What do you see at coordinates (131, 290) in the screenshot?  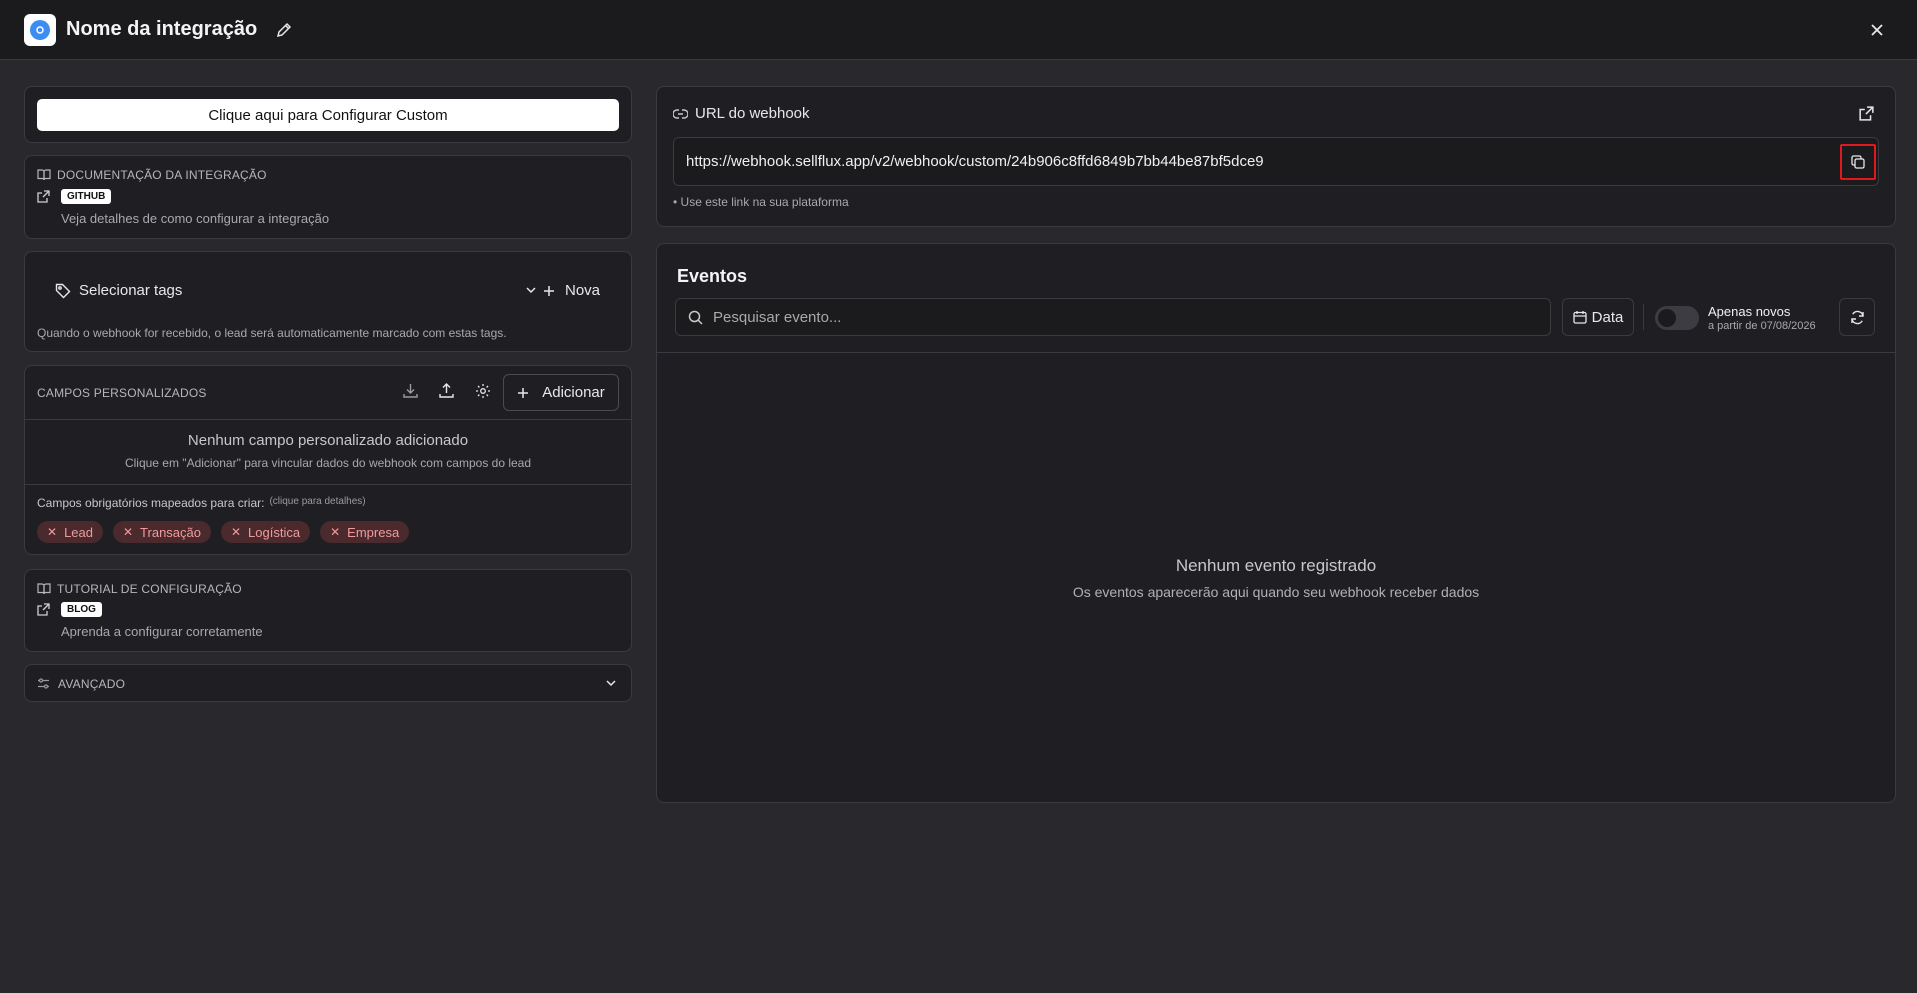 I see `tags-select-label: Selecionar tags` at bounding box center [131, 290].